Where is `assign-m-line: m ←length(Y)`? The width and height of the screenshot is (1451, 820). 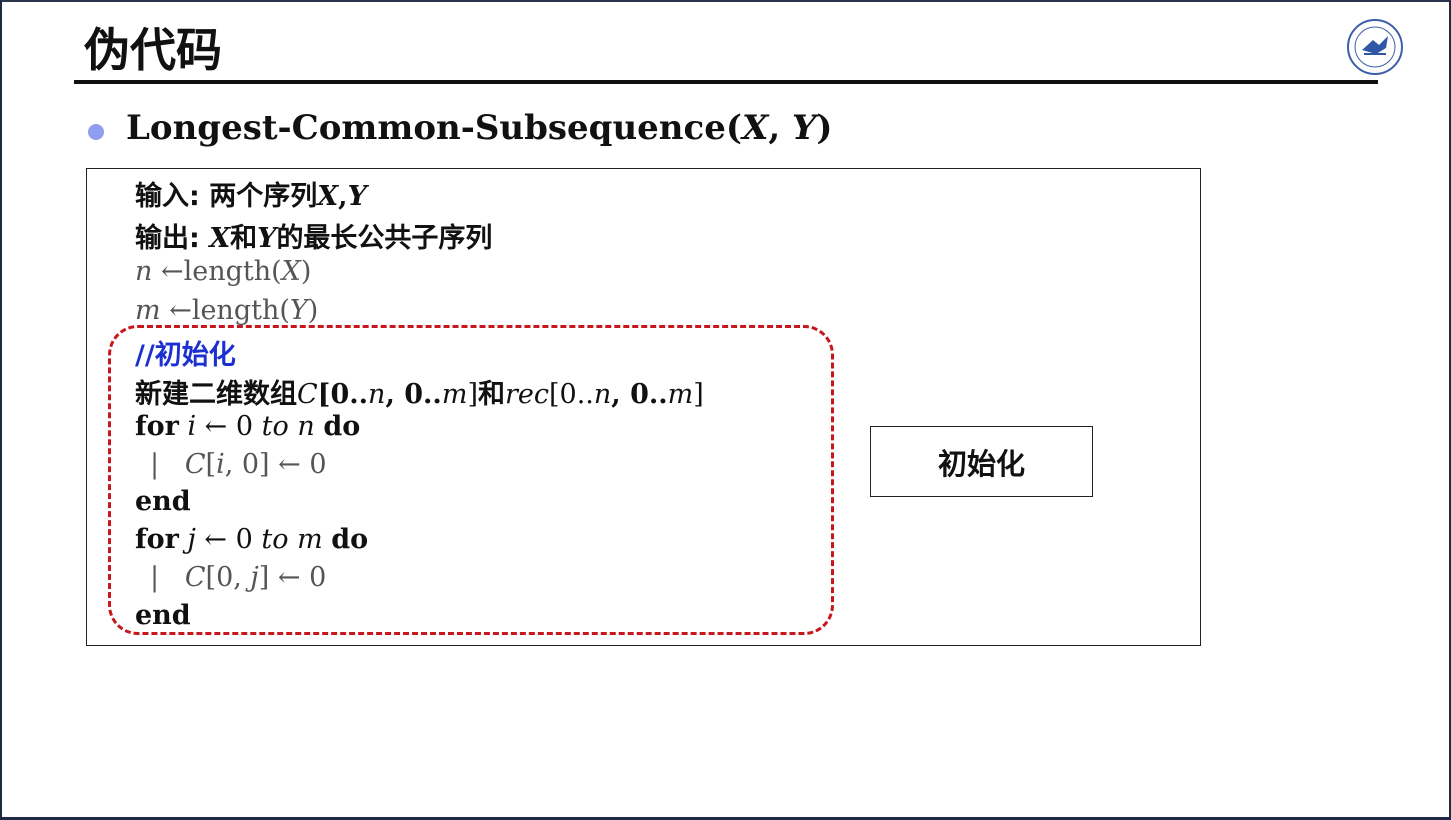
assign-m-line: m ←length(Y) is located at coordinates (227, 310).